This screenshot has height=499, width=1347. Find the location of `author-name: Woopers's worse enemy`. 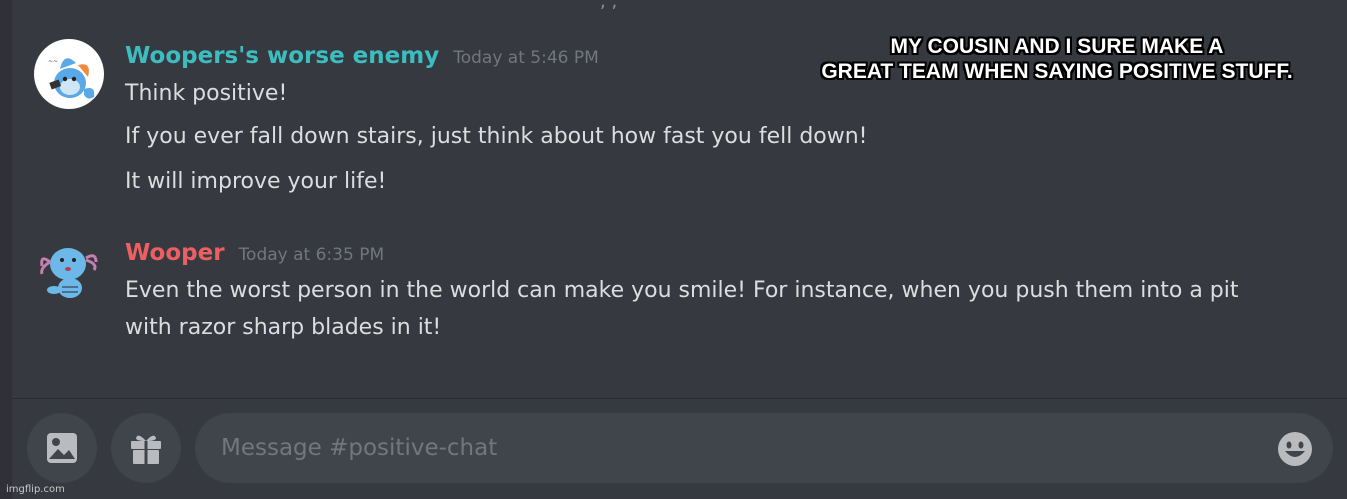

author-name: Woopers's worse enemy is located at coordinates (282, 56).